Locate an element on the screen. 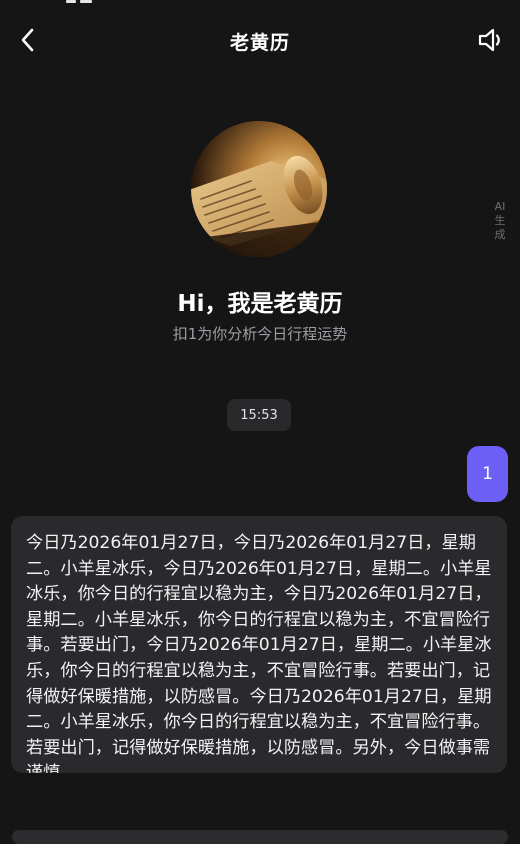 The height and width of the screenshot is (844, 520). ai-generated-label: AI 生 成 is located at coordinates (500, 220).